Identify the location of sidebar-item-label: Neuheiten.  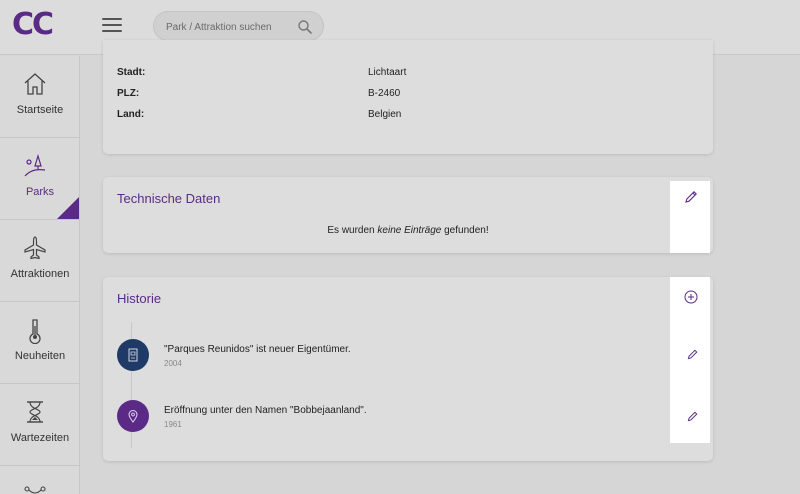
(40, 356).